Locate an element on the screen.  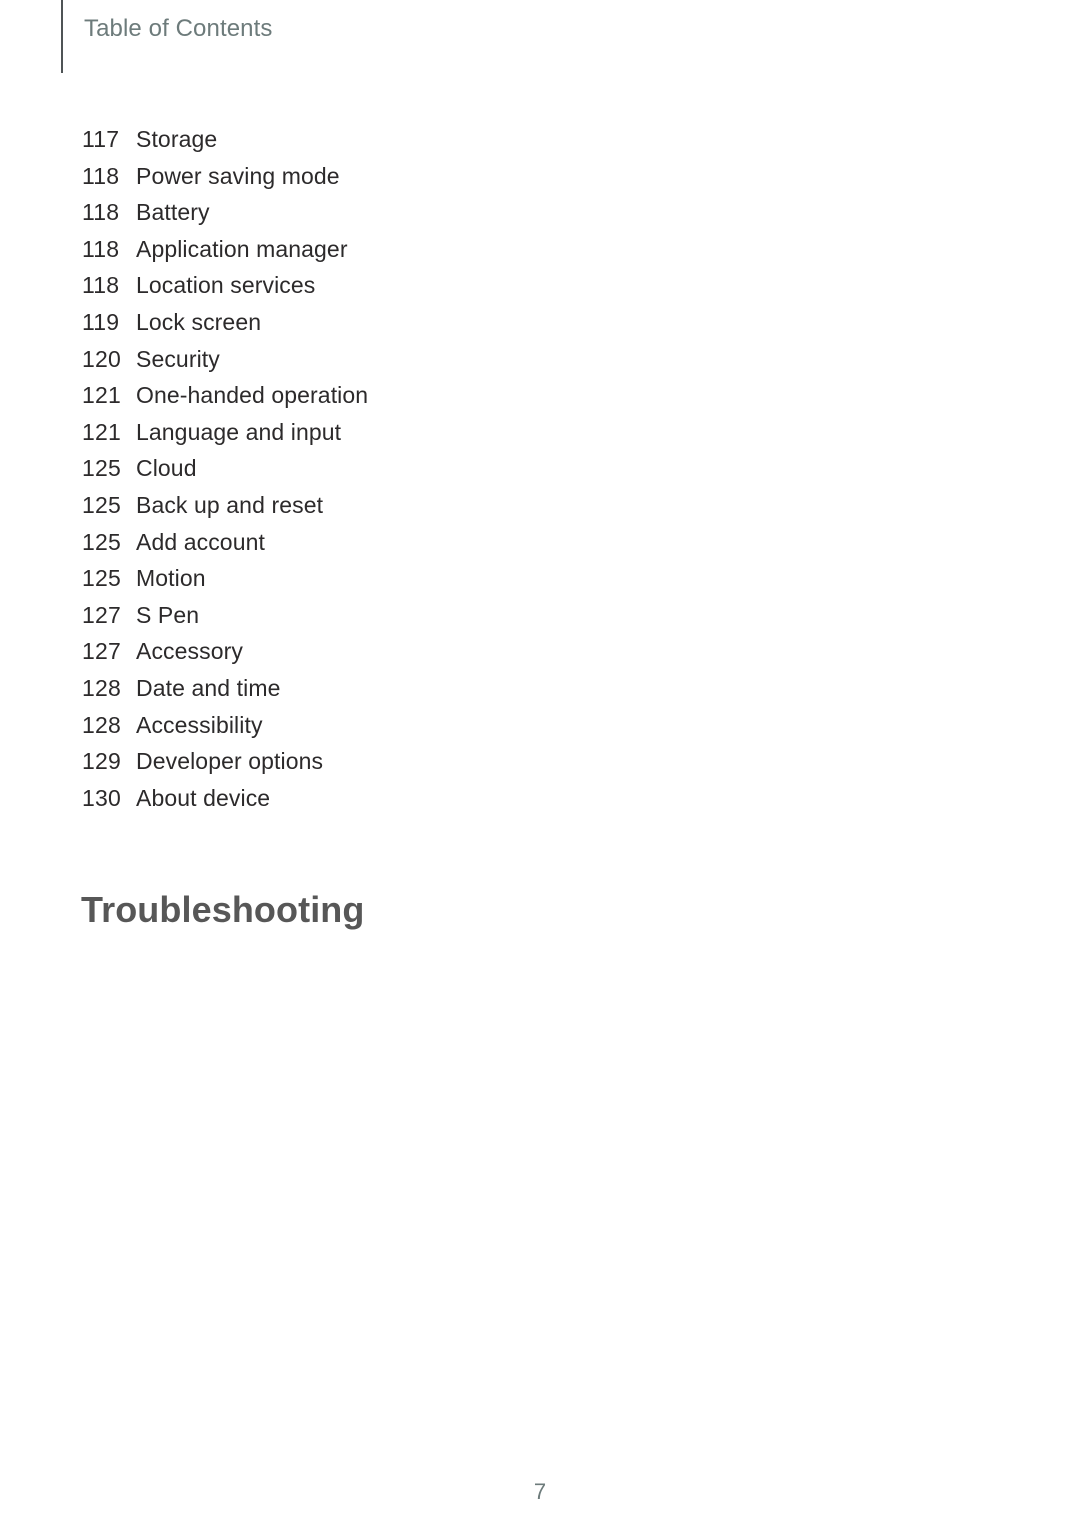
toc-entry: 129 Developer options is located at coordinates (225, 766).